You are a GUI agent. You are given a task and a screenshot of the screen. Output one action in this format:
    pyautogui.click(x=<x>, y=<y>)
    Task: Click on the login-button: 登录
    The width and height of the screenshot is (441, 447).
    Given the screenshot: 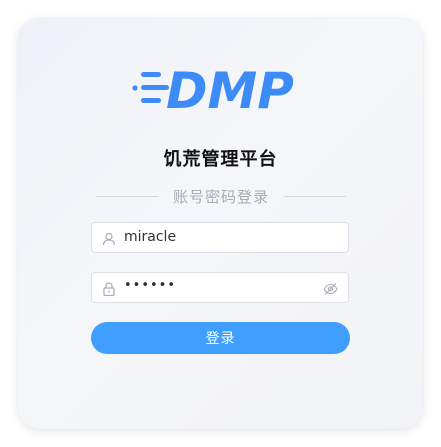 What is the action you would take?
    pyautogui.click(x=220, y=338)
    